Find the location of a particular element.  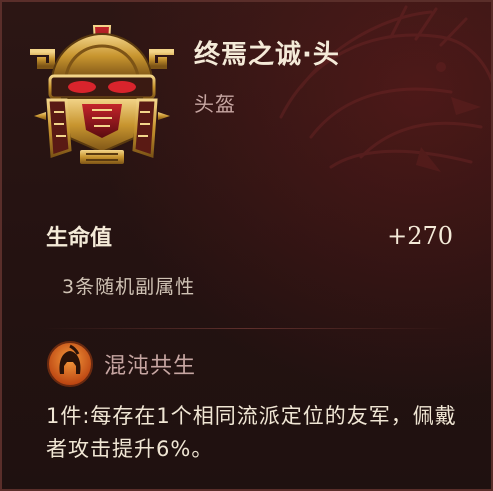

main-stat-value: +270 is located at coordinates (420, 236).